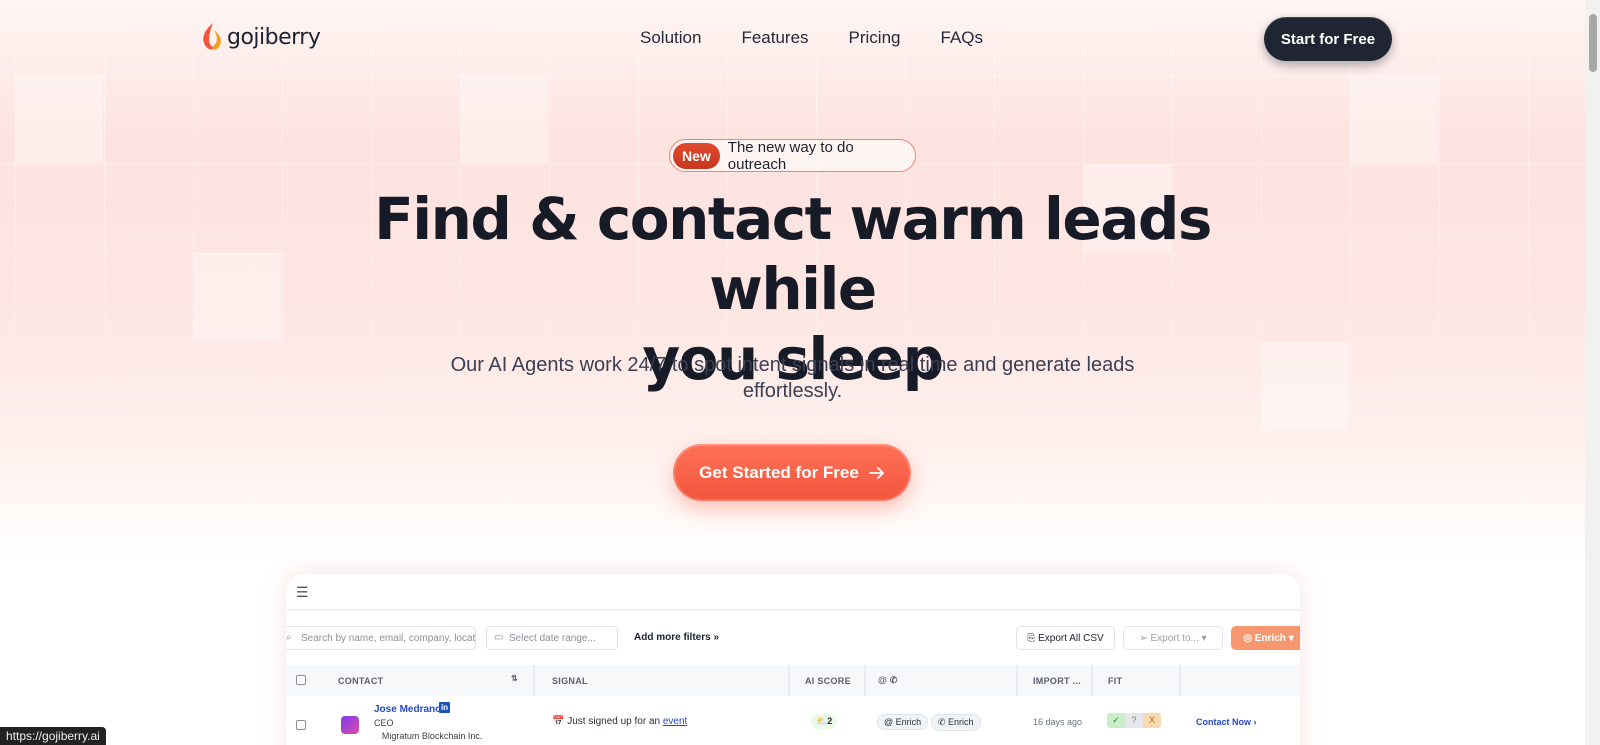 This screenshot has height=745, width=1600. What do you see at coordinates (361, 681) in the screenshot?
I see `col-contact: CONTACT` at bounding box center [361, 681].